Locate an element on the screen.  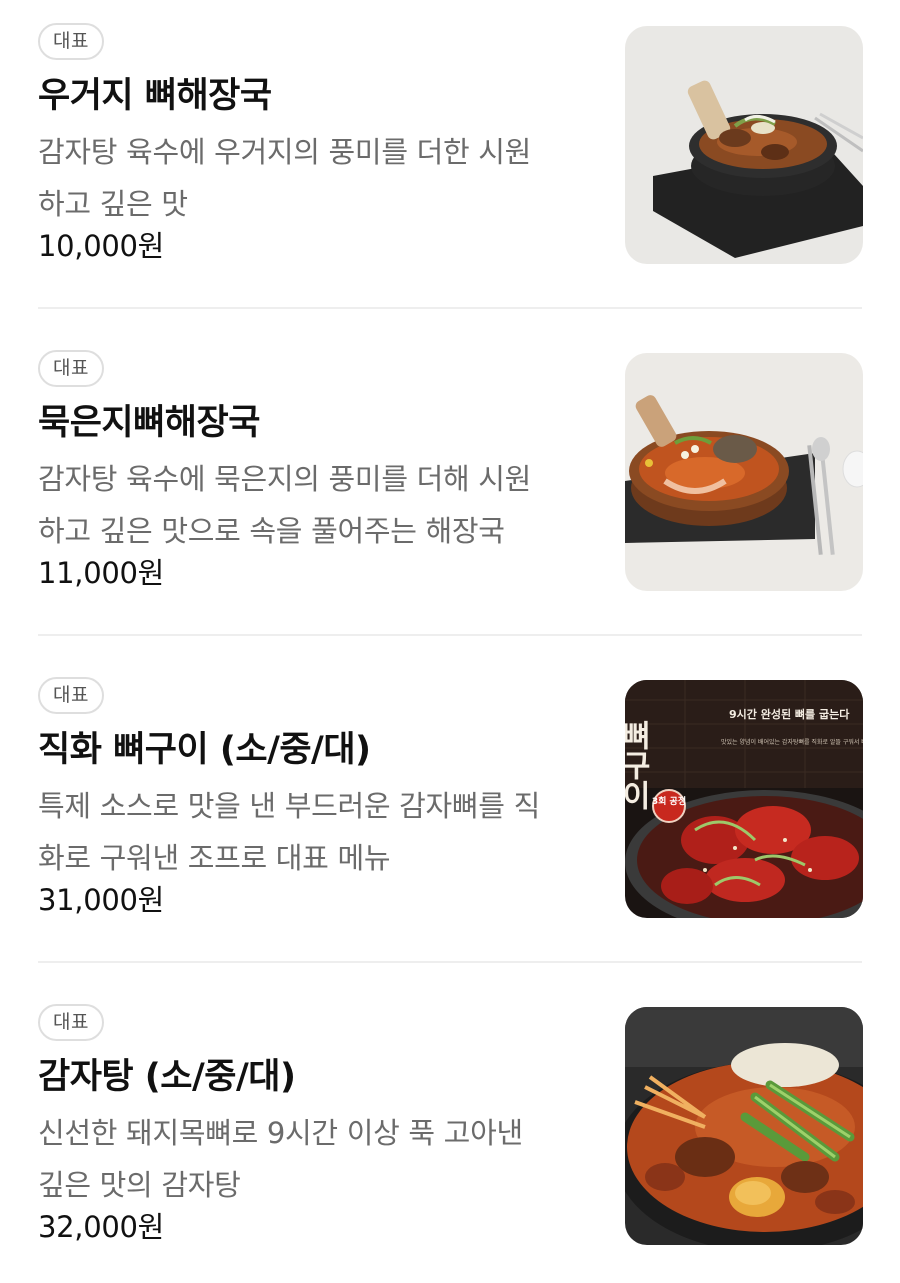
gamjatang-photo is located at coordinates (744, 1126).